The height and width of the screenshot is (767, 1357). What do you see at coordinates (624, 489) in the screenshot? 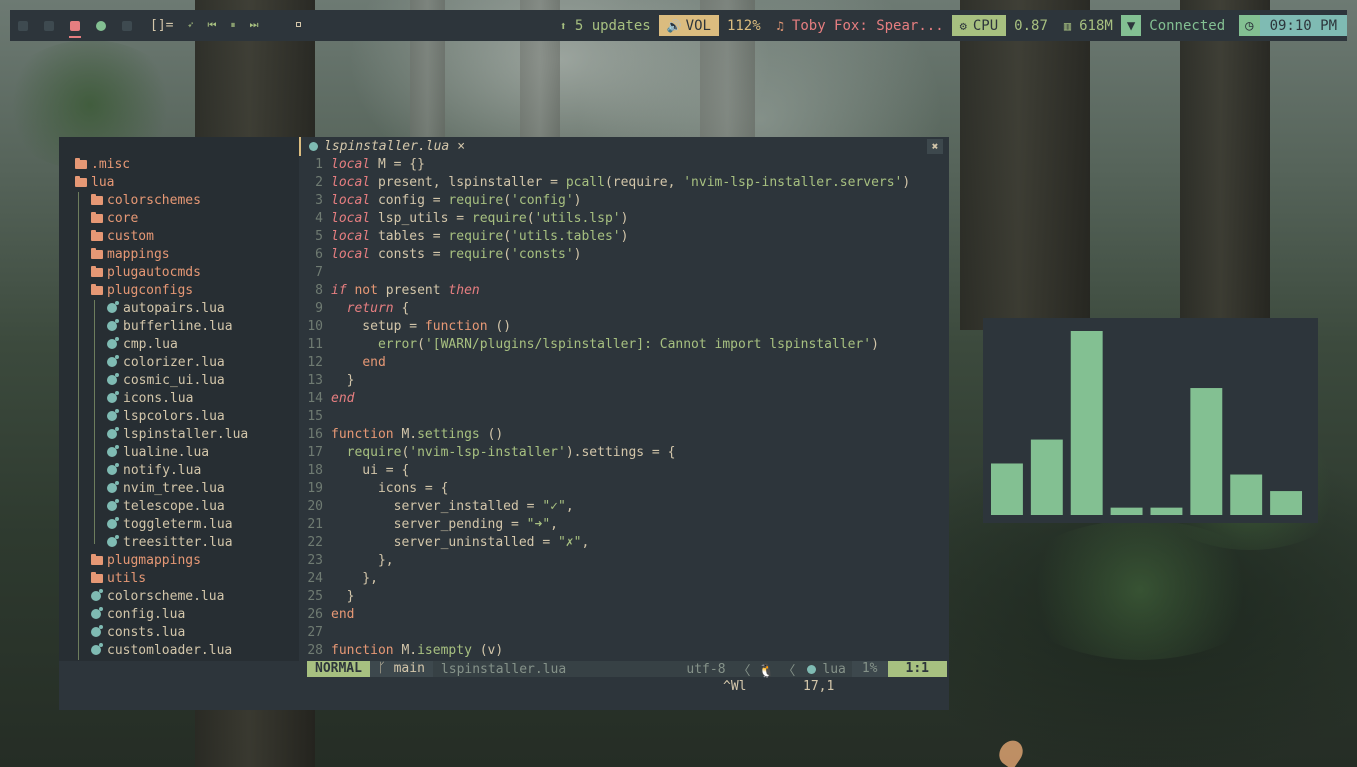
I see `code-line: 19 icons = {` at bounding box center [624, 489].